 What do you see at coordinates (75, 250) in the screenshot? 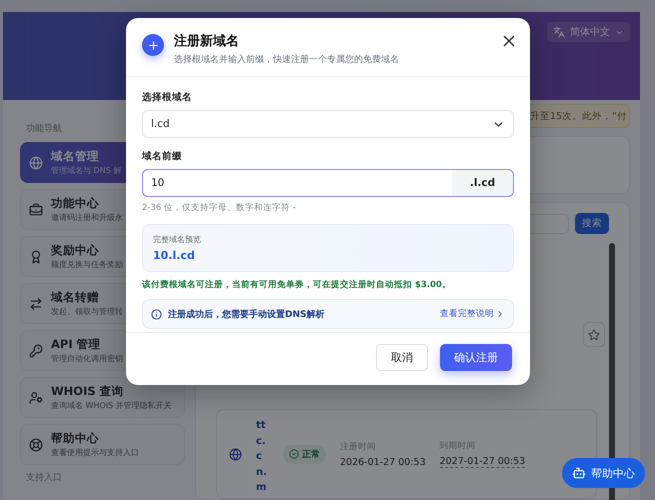
I see `item-title: 奖励中心` at bounding box center [75, 250].